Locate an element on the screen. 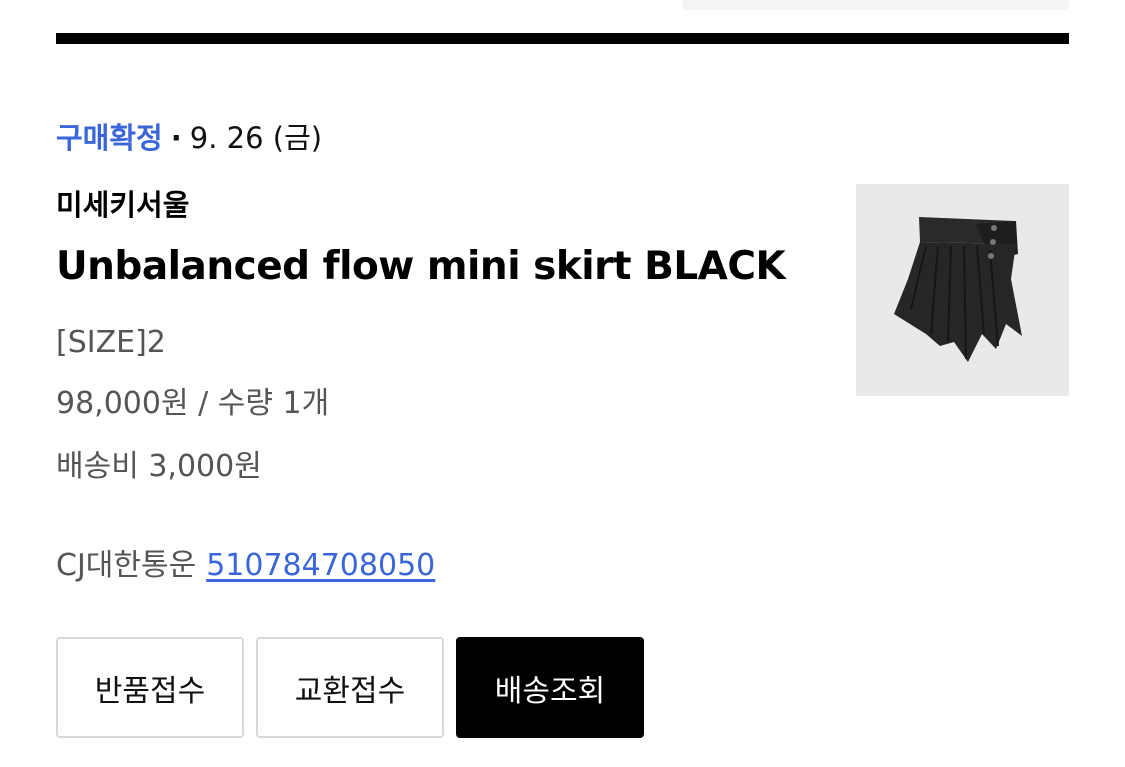  product-option: [SIZE]2 is located at coordinates (111, 342).